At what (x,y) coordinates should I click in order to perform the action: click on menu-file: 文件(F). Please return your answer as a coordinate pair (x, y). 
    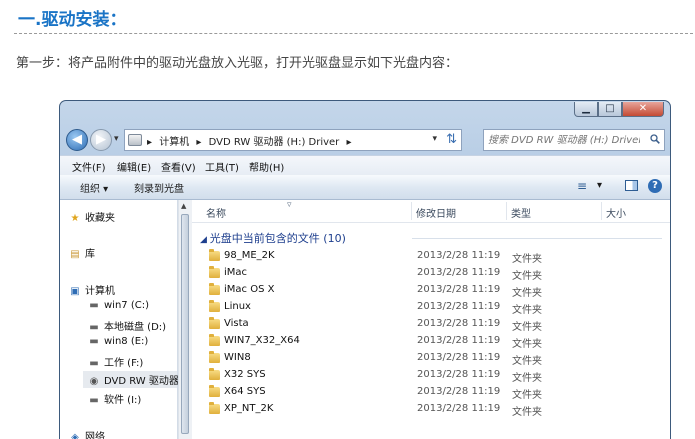
    Looking at the image, I should click on (89, 166).